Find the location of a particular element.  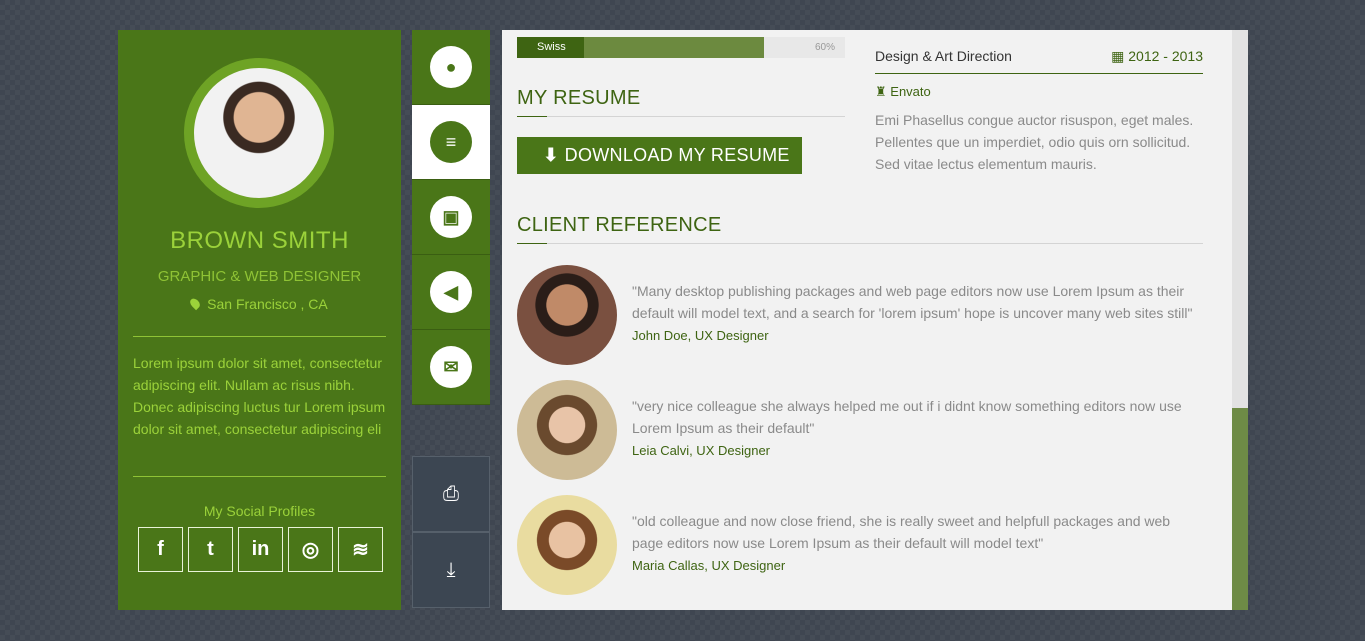

avatar is located at coordinates (259, 133).